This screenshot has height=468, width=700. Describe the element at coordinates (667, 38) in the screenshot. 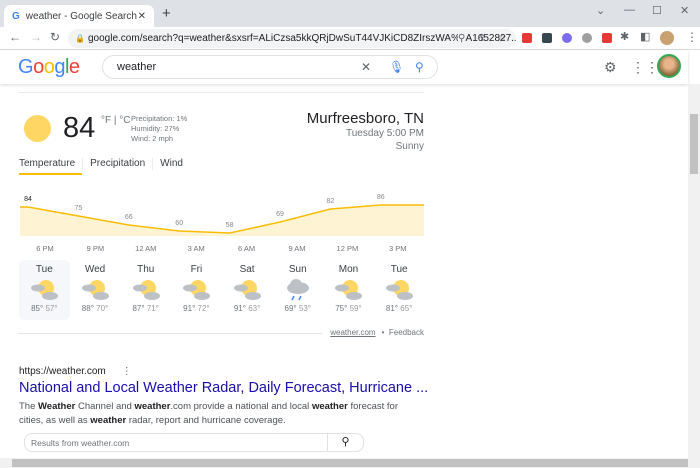

I see `profile-avatar` at that location.